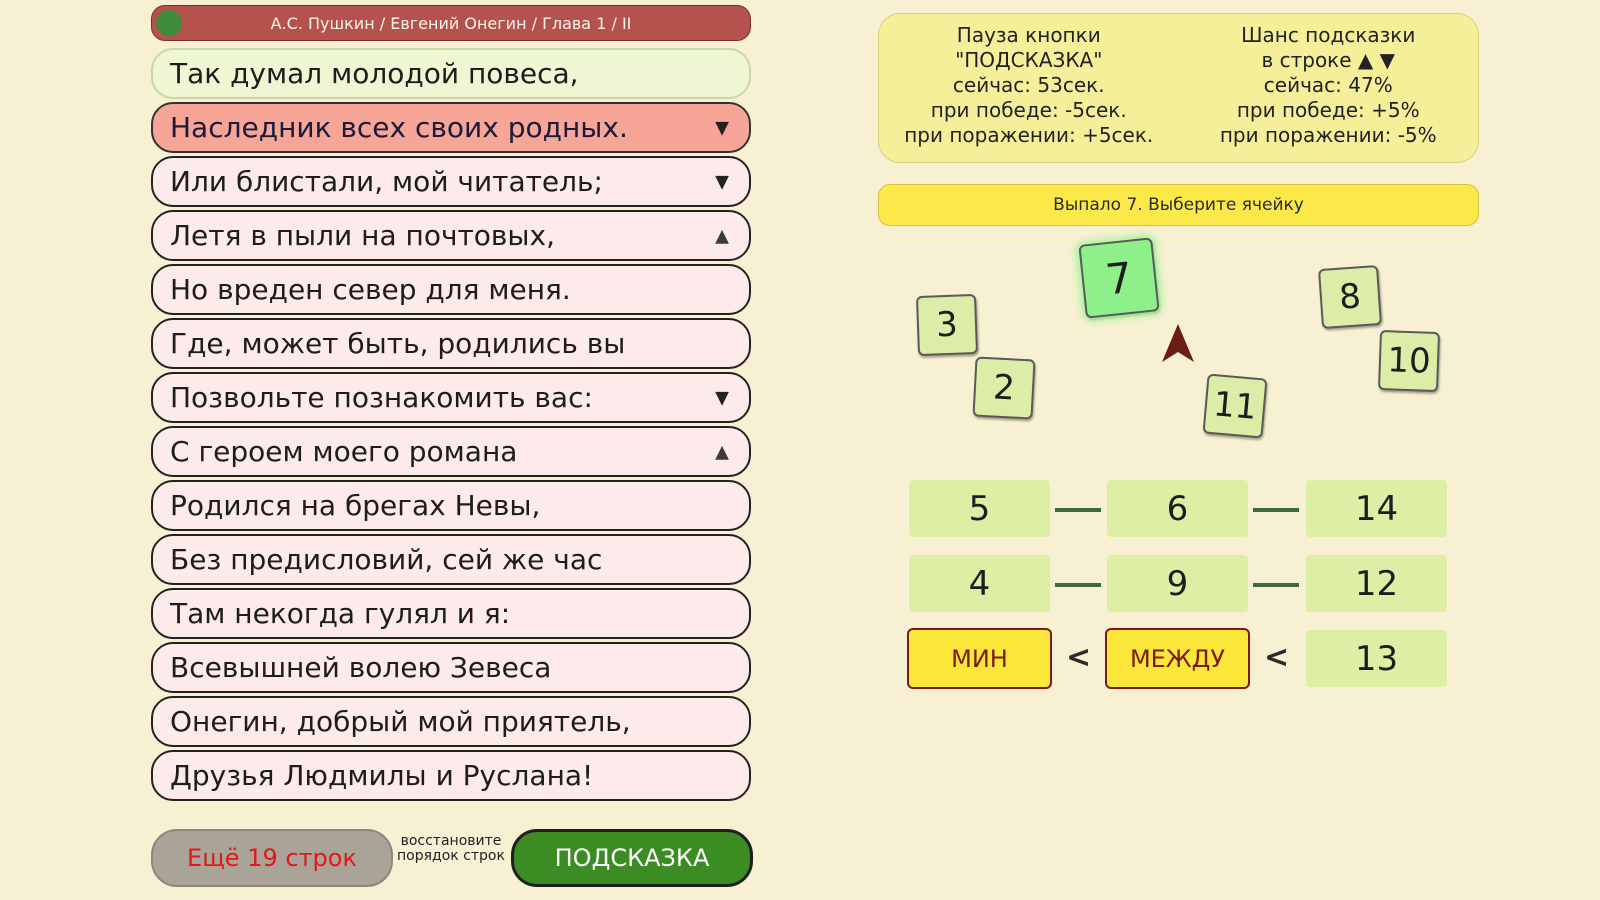 This screenshot has width=1600, height=900. Describe the element at coordinates (1376, 658) in the screenshot. I see `grid-cell: 13` at that location.